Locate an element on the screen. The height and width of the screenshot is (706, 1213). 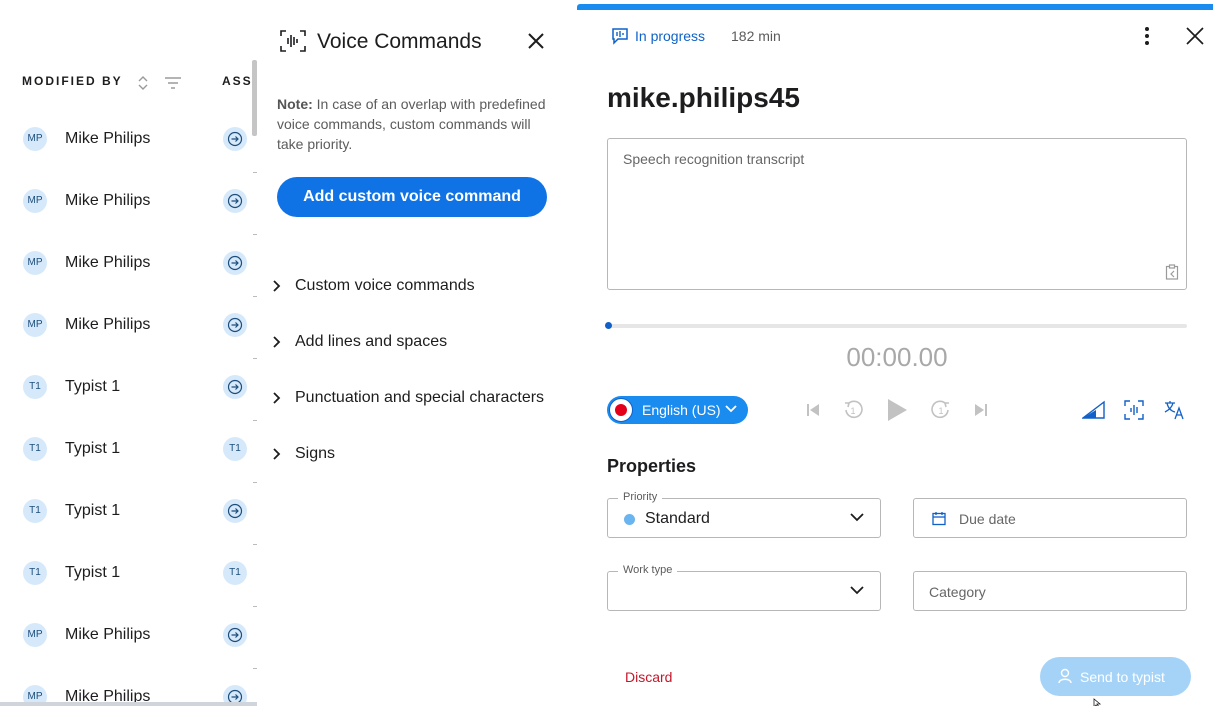
fast-forward-icon: 1 is located at coordinates (941, 412).